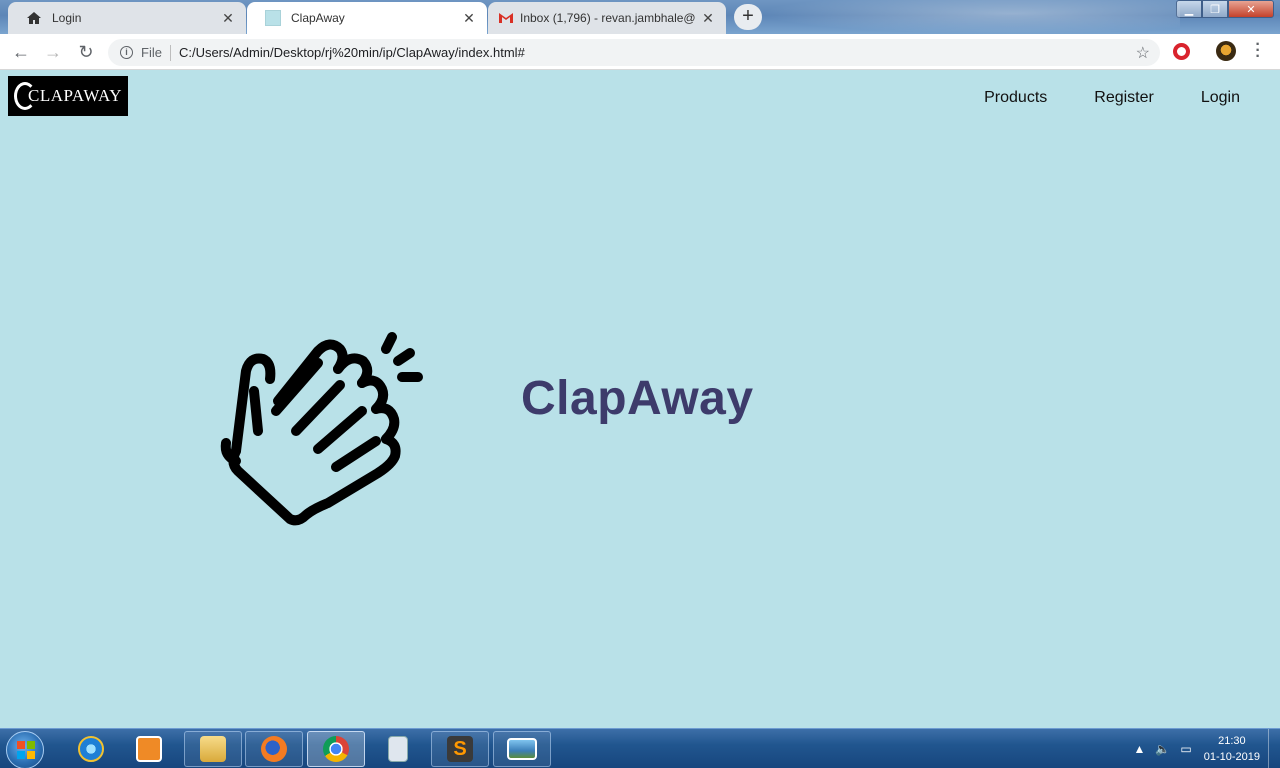 This screenshot has height=768, width=1280. I want to click on chrome-glyph, so click(336, 749).